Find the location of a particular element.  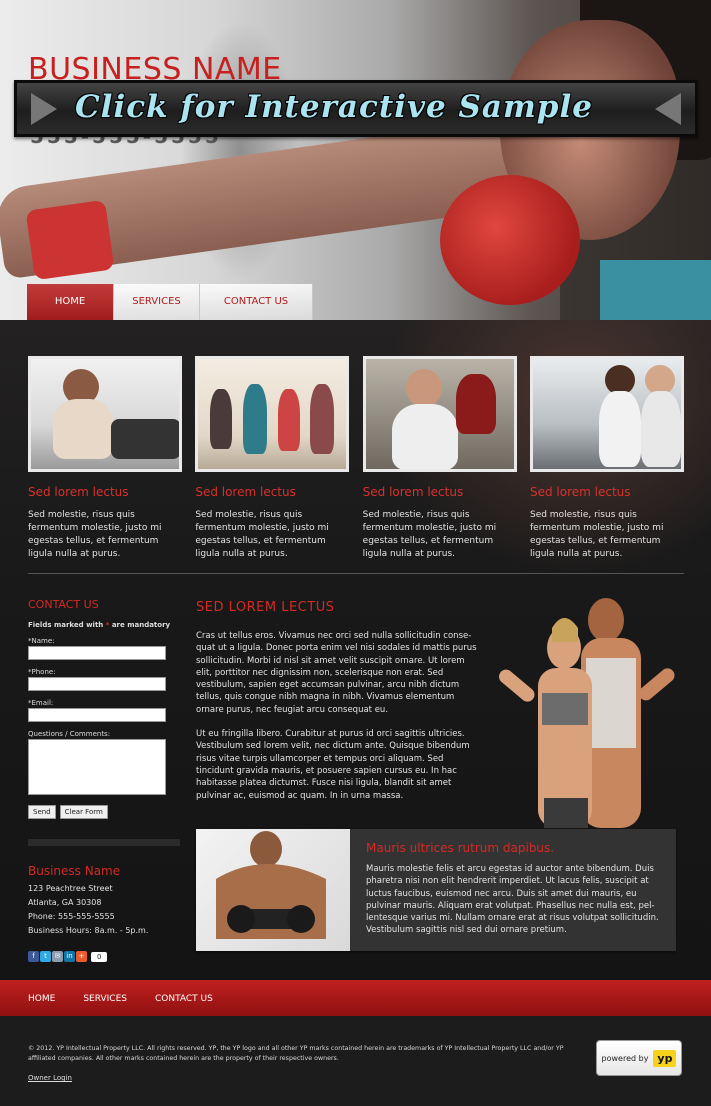

phone-label: *Phone: is located at coordinates (42, 672).